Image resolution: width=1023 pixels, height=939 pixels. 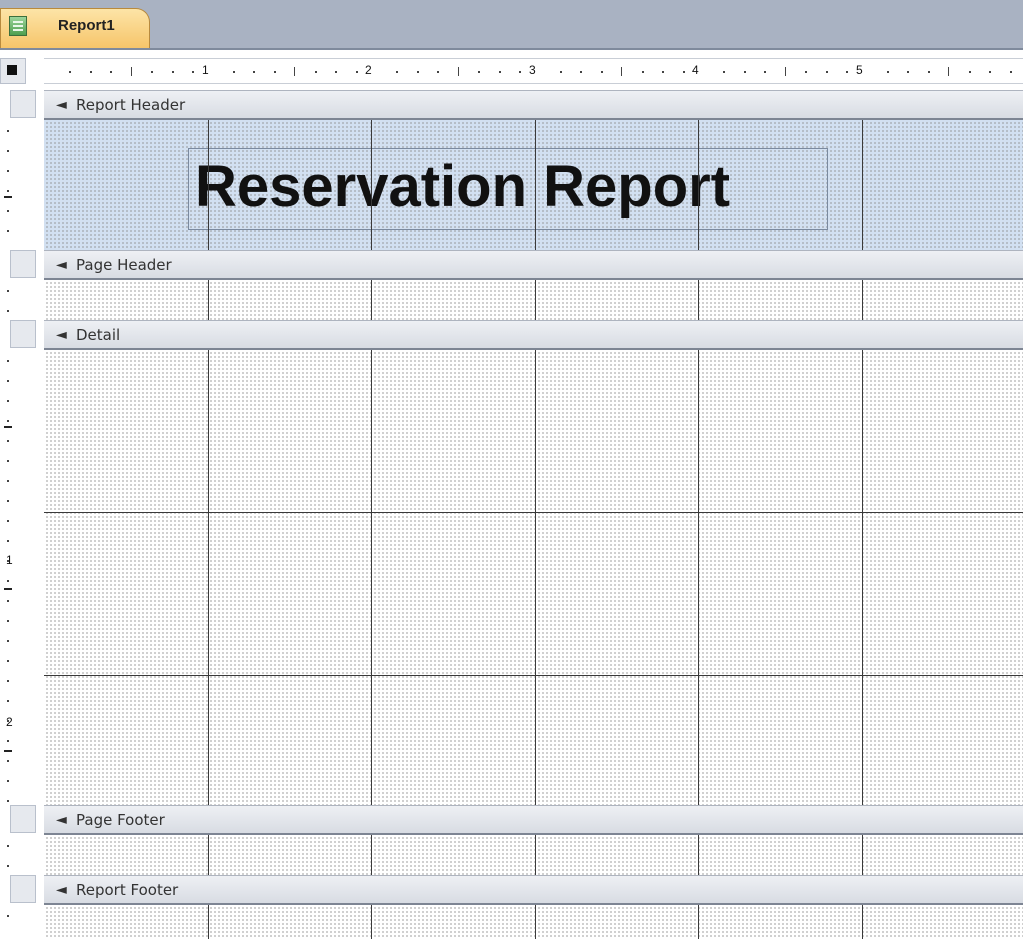 I want to click on ruler-mark-3: 3, so click(x=532, y=70).